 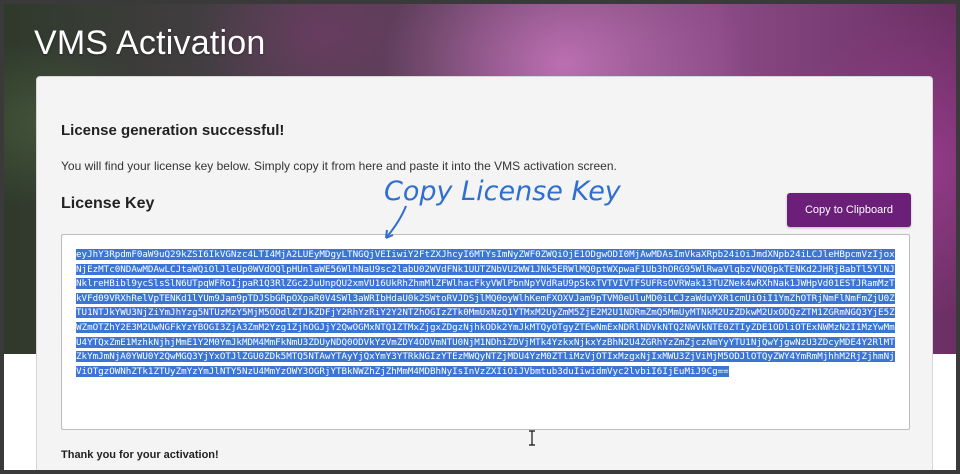 What do you see at coordinates (532, 438) in the screenshot?
I see `text-cursor-icon` at bounding box center [532, 438].